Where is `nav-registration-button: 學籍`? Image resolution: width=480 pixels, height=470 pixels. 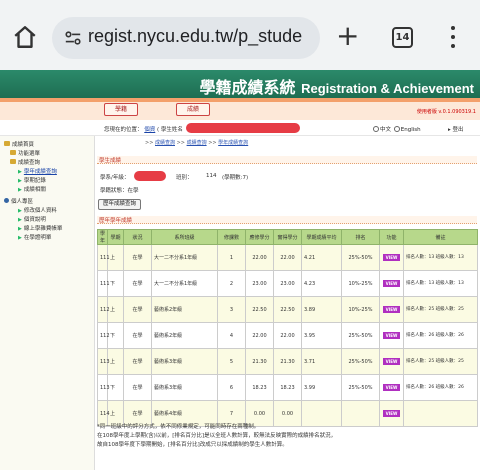 nav-registration-button: 學籍 is located at coordinates (121, 109).